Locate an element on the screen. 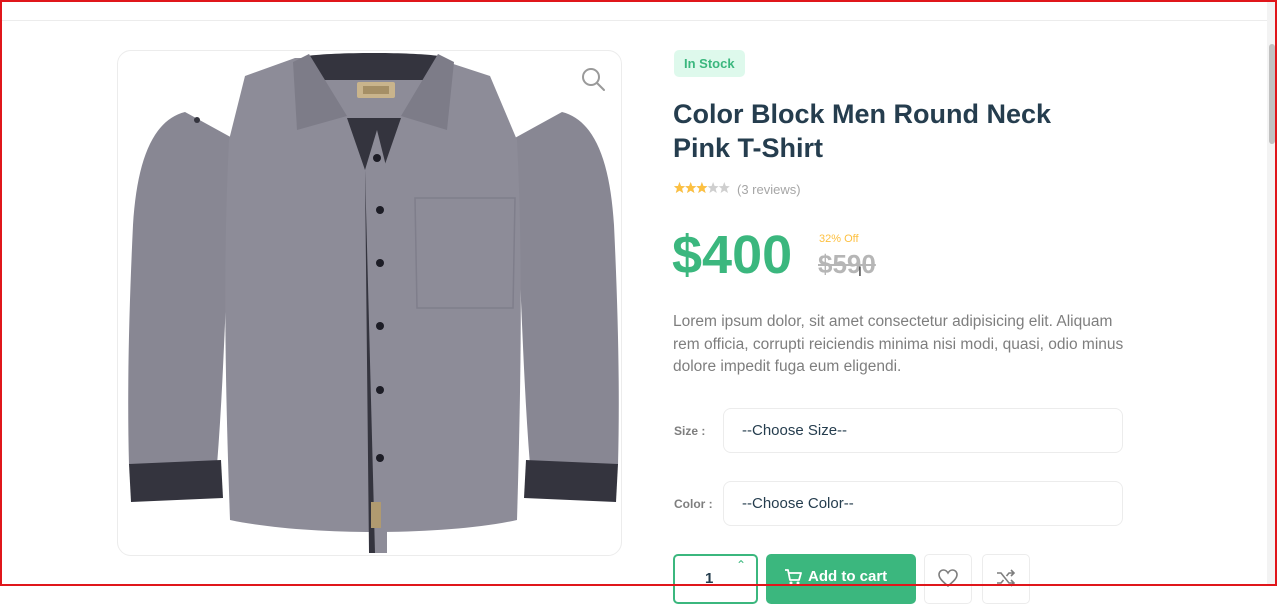 Image resolution: width=1277 pixels, height=604 pixels. header-divider is located at coordinates (634, 20).